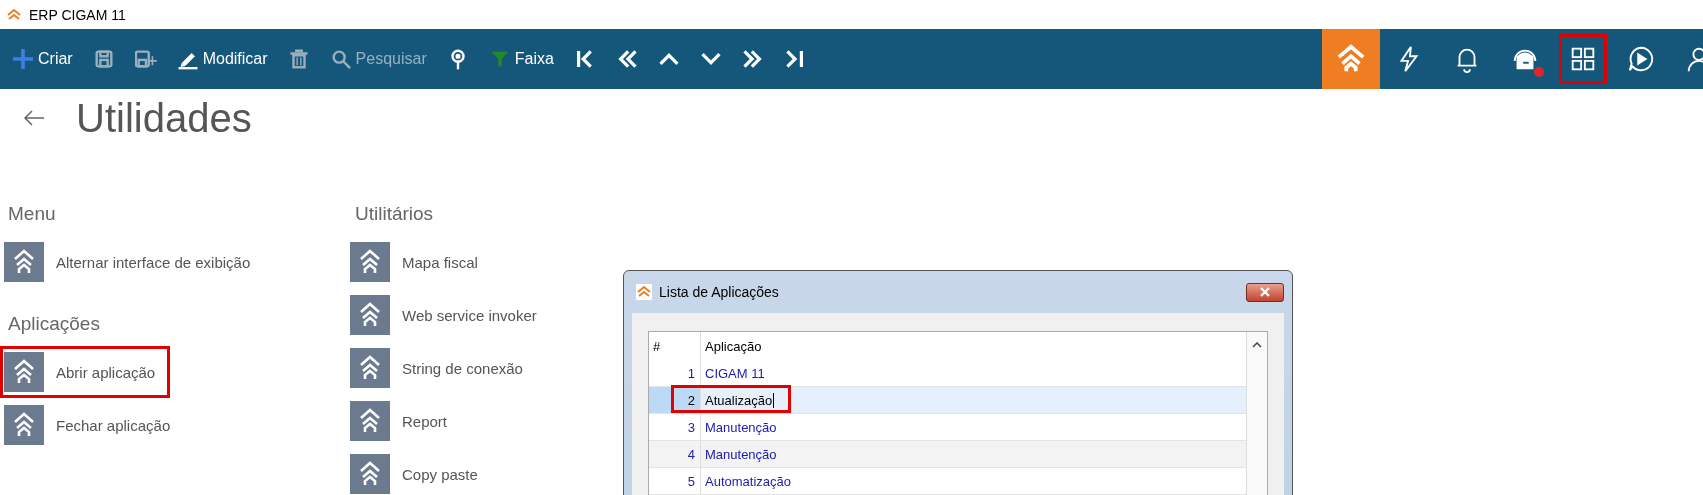 This screenshot has width=1703, height=495. I want to click on section-title: Menu, so click(32, 214).